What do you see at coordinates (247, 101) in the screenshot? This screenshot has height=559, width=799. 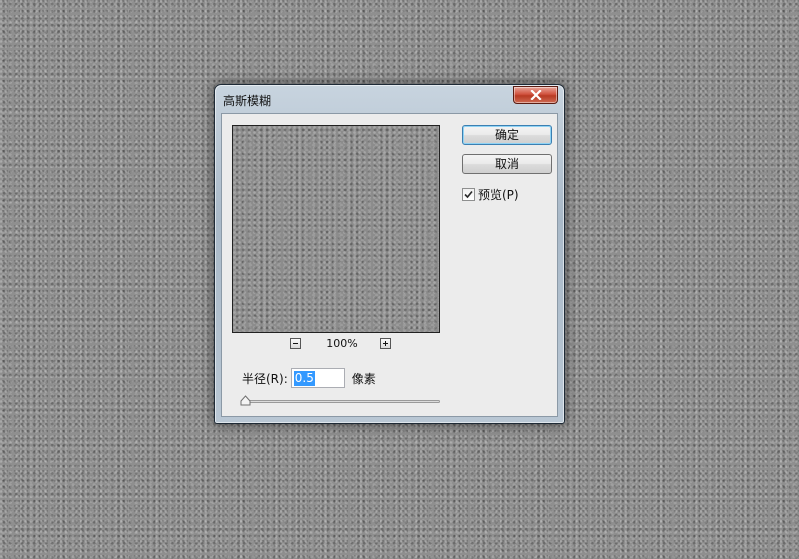 I see `dialog-title: 高斯模糊` at bounding box center [247, 101].